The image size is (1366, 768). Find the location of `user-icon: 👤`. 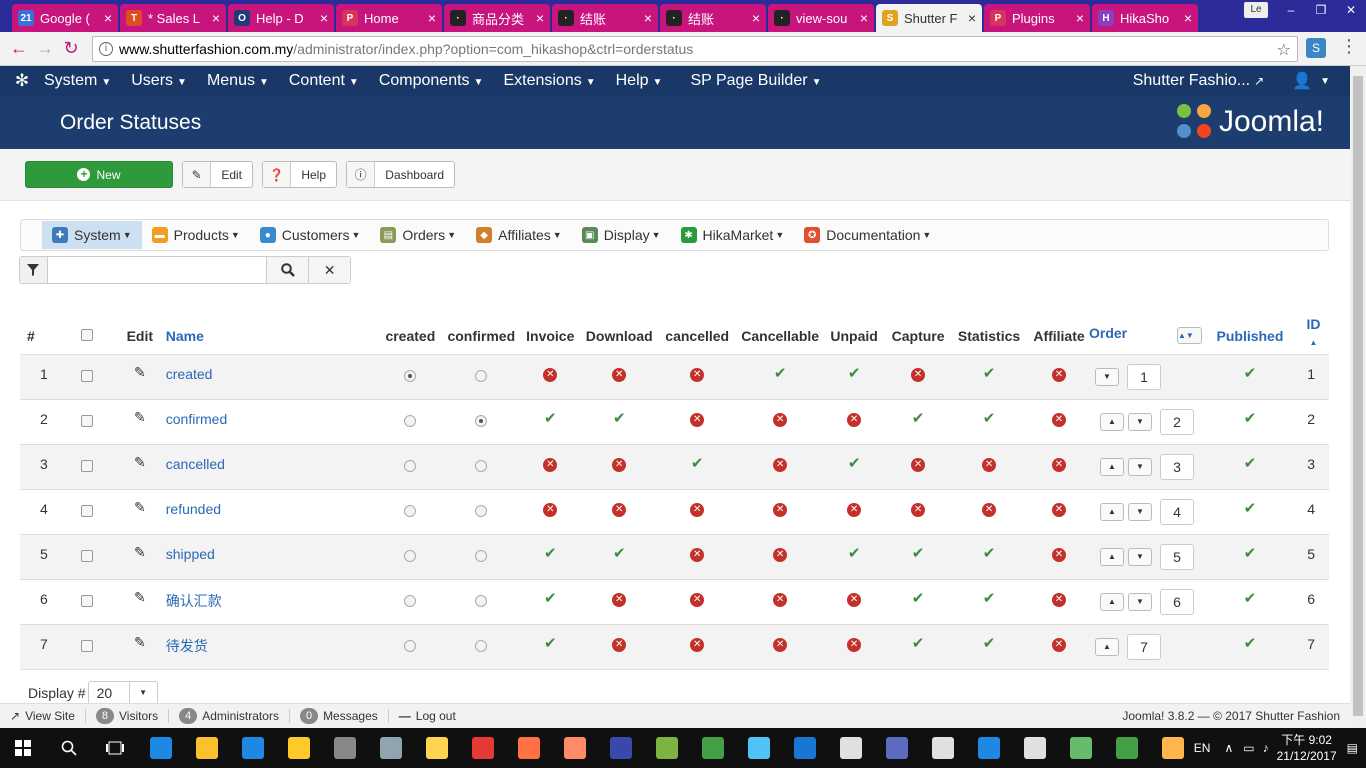

user-icon: 👤 is located at coordinates (1302, 81).